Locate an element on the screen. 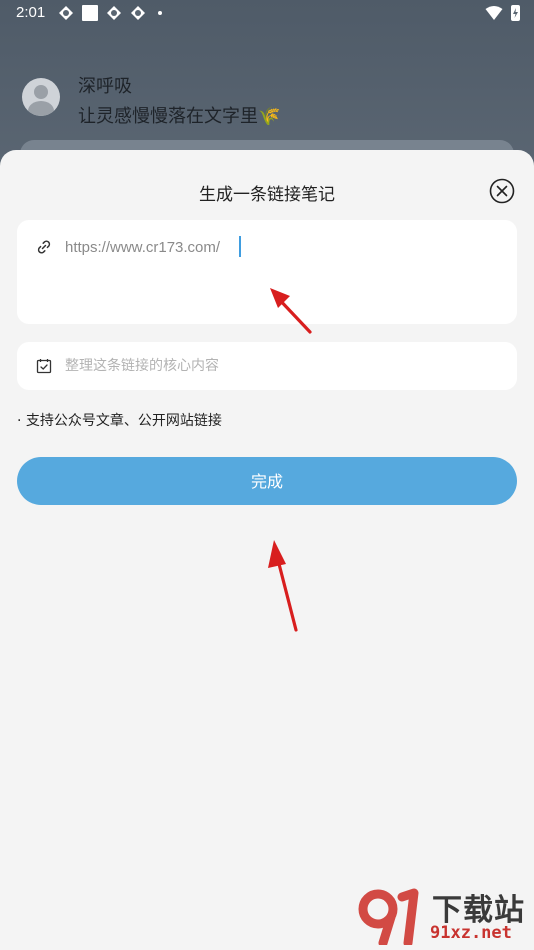 The width and height of the screenshot is (534, 950). calendar-check-icon is located at coordinates (44, 366).